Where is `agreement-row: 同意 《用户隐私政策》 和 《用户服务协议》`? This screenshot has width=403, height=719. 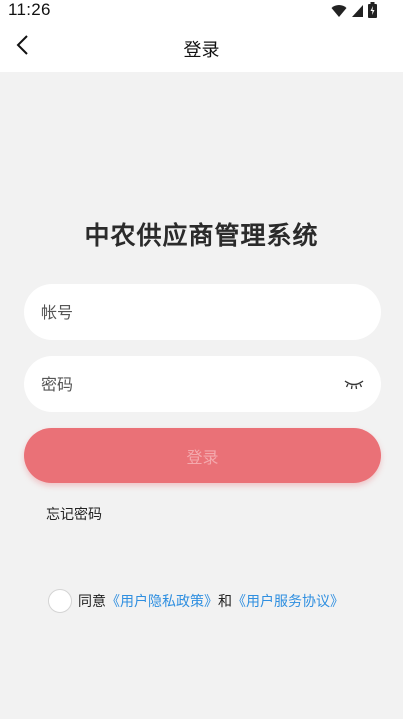
agreement-row: 同意 《用户隐私政策》 和 《用户服务协议》 is located at coordinates (196, 601).